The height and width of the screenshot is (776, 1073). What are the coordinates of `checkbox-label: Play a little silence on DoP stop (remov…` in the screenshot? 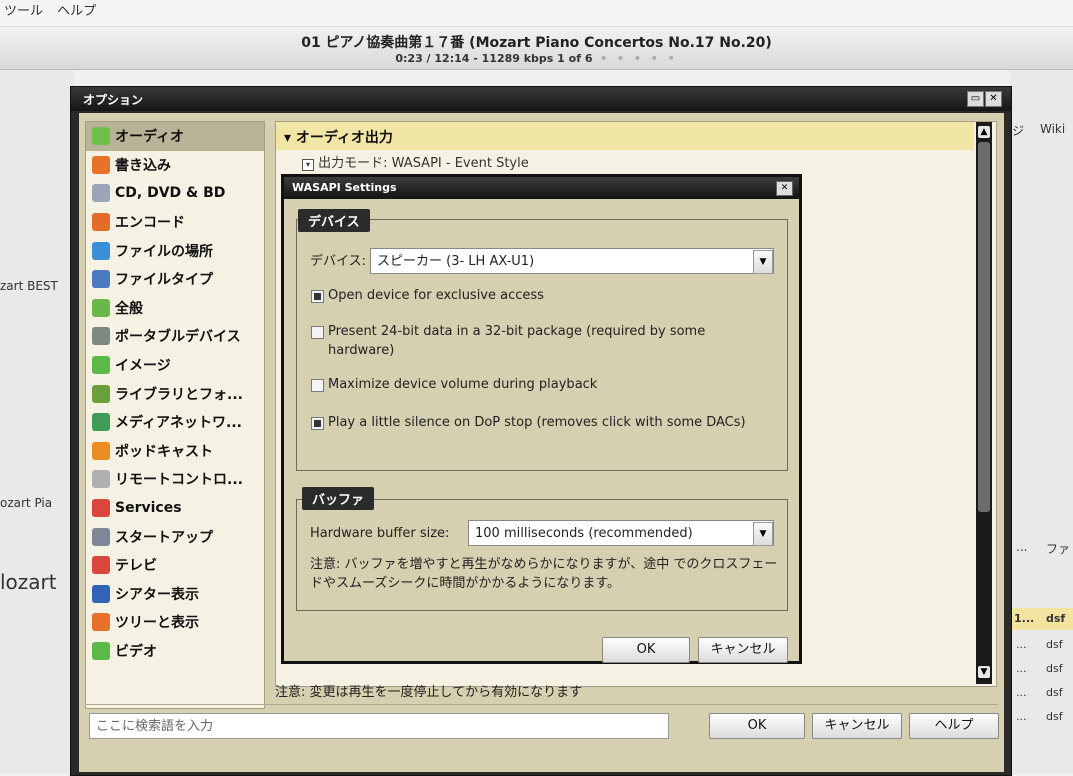 It's located at (538, 422).